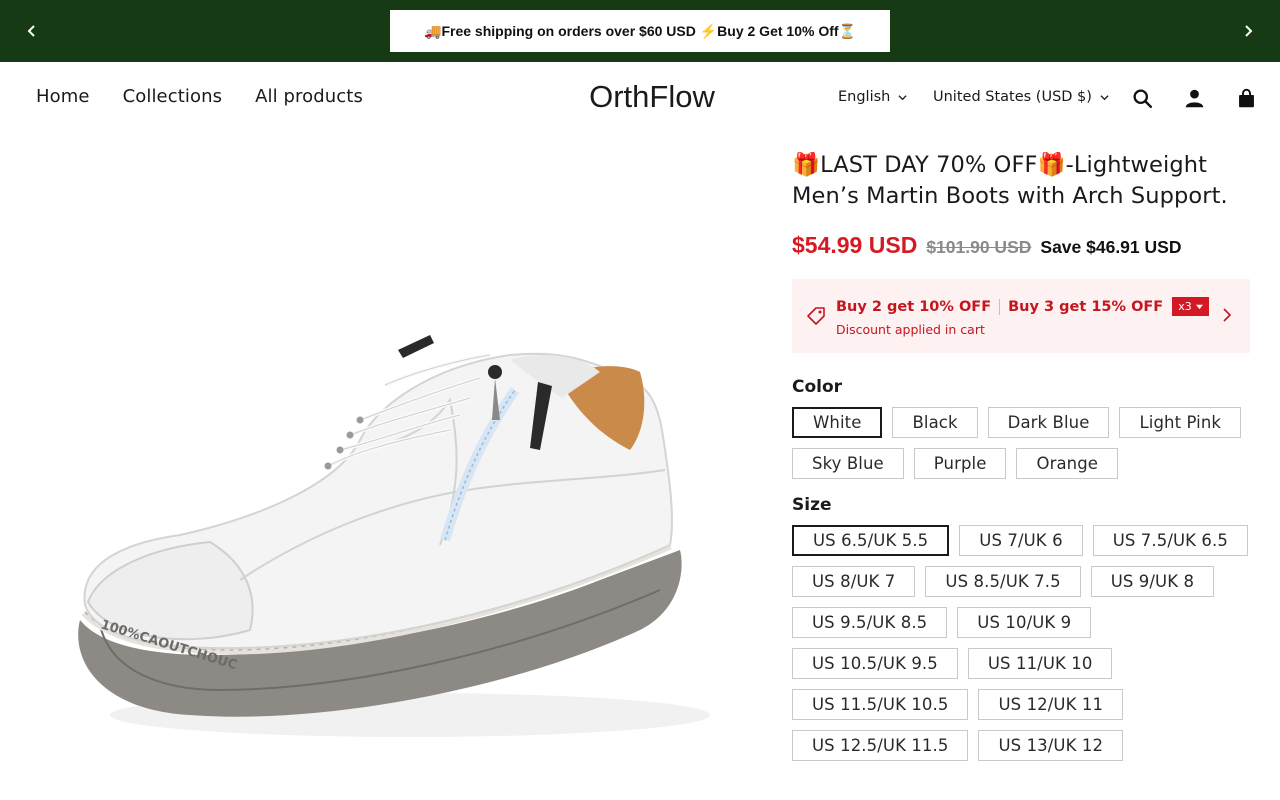  What do you see at coordinates (935, 422) in the screenshot?
I see `color-option-black: Black` at bounding box center [935, 422].